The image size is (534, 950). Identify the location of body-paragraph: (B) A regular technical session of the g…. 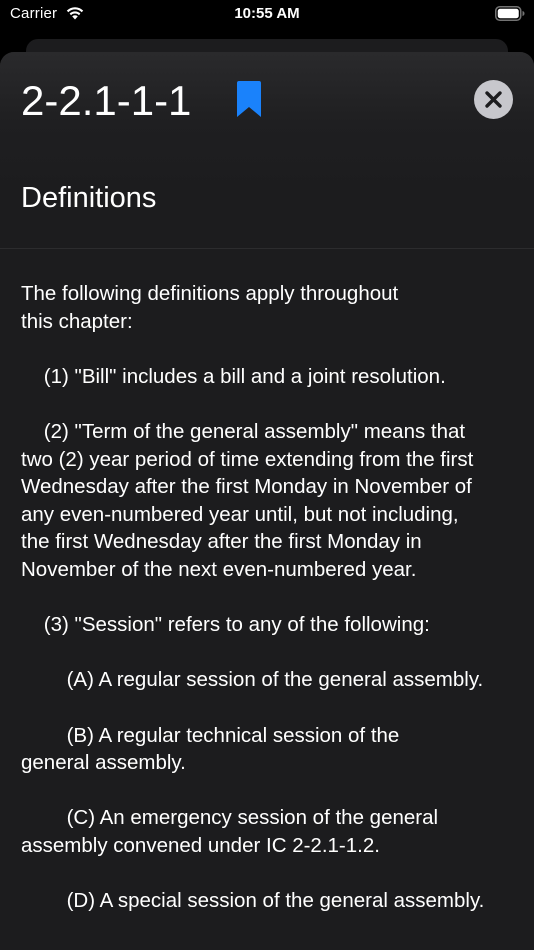
(210, 749).